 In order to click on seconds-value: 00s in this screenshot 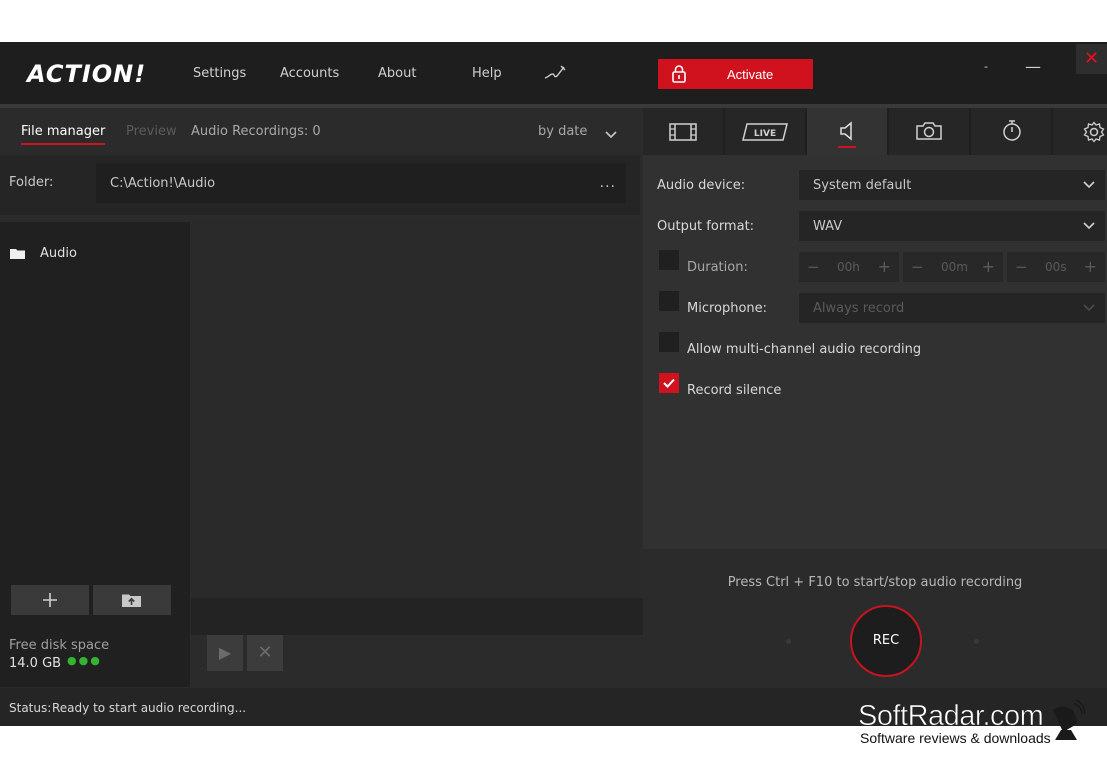, I will do `click(1056, 267)`.